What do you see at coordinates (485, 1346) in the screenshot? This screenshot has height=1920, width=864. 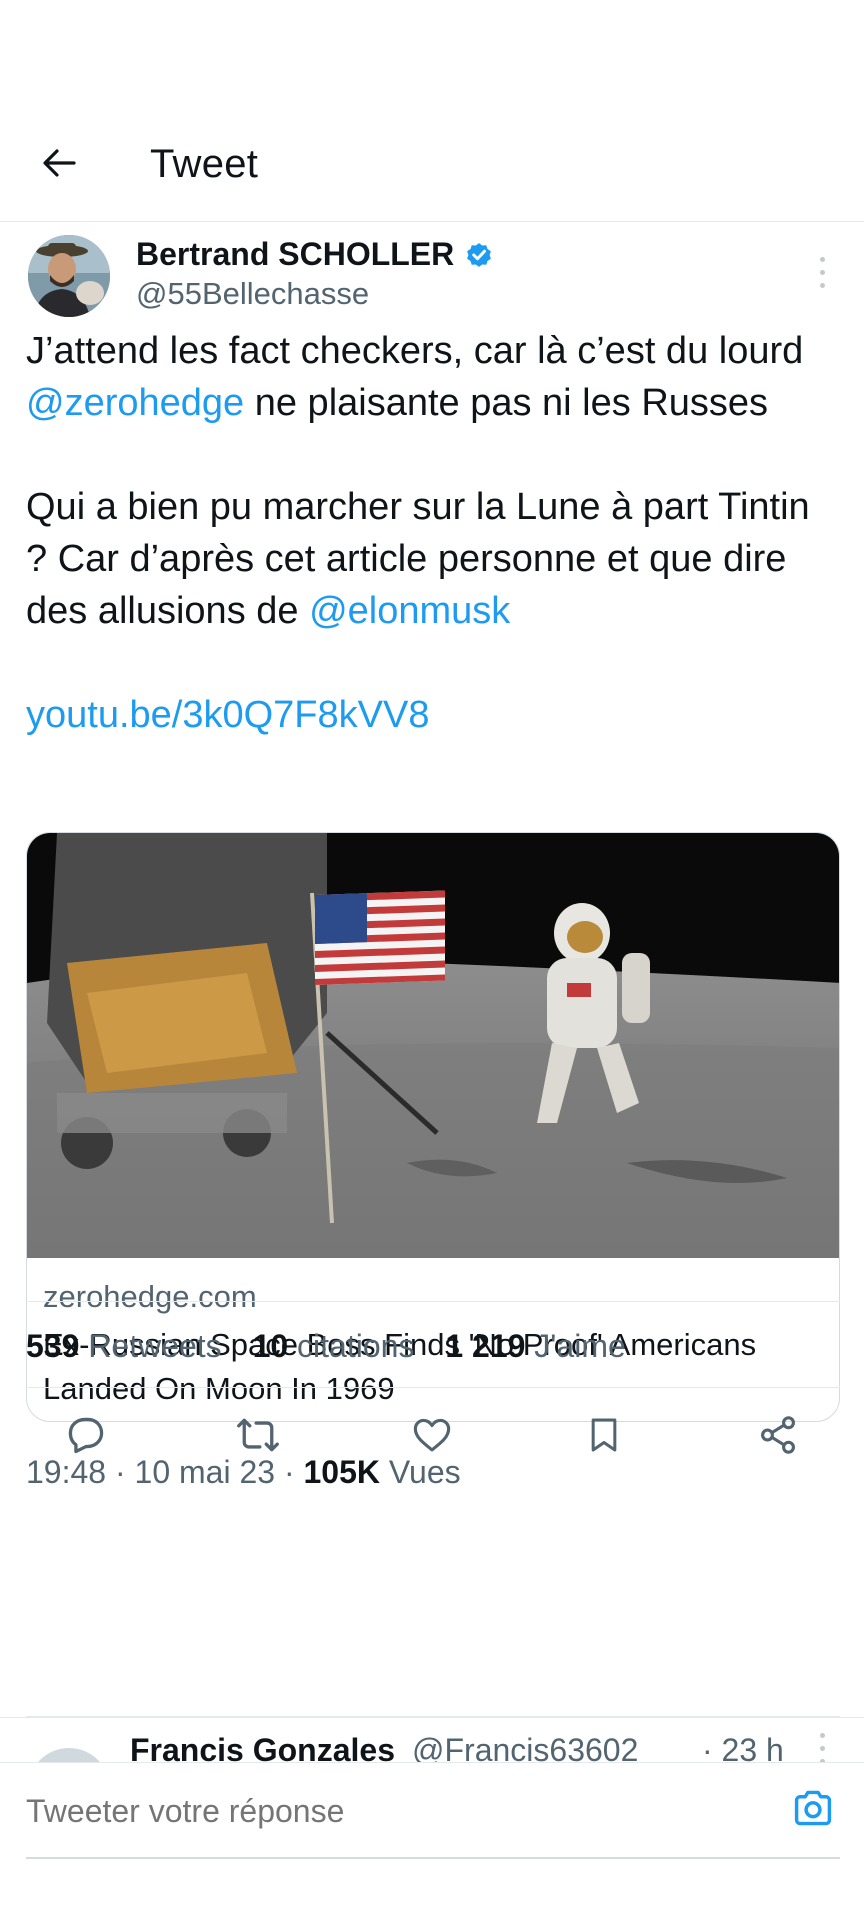 I see `likes-count: 1 219` at bounding box center [485, 1346].